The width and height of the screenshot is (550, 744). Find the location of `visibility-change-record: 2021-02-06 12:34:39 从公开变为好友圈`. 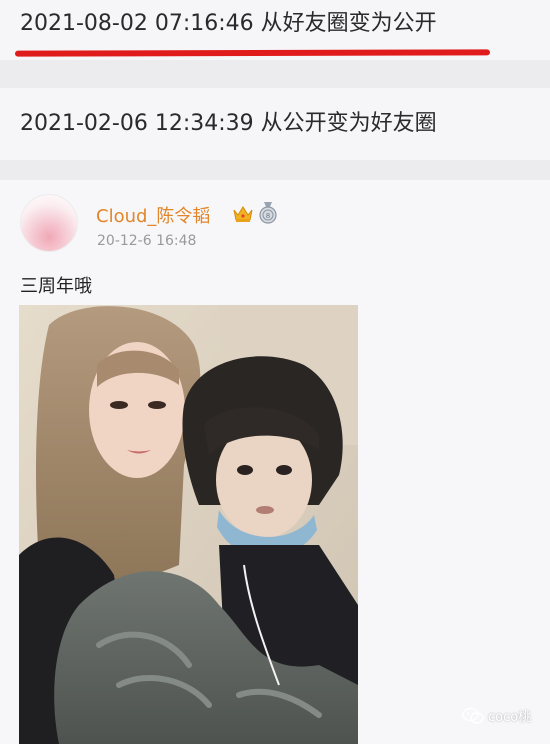

visibility-change-record: 2021-02-06 12:34:39 从公开变为好友圈 is located at coordinates (275, 124).